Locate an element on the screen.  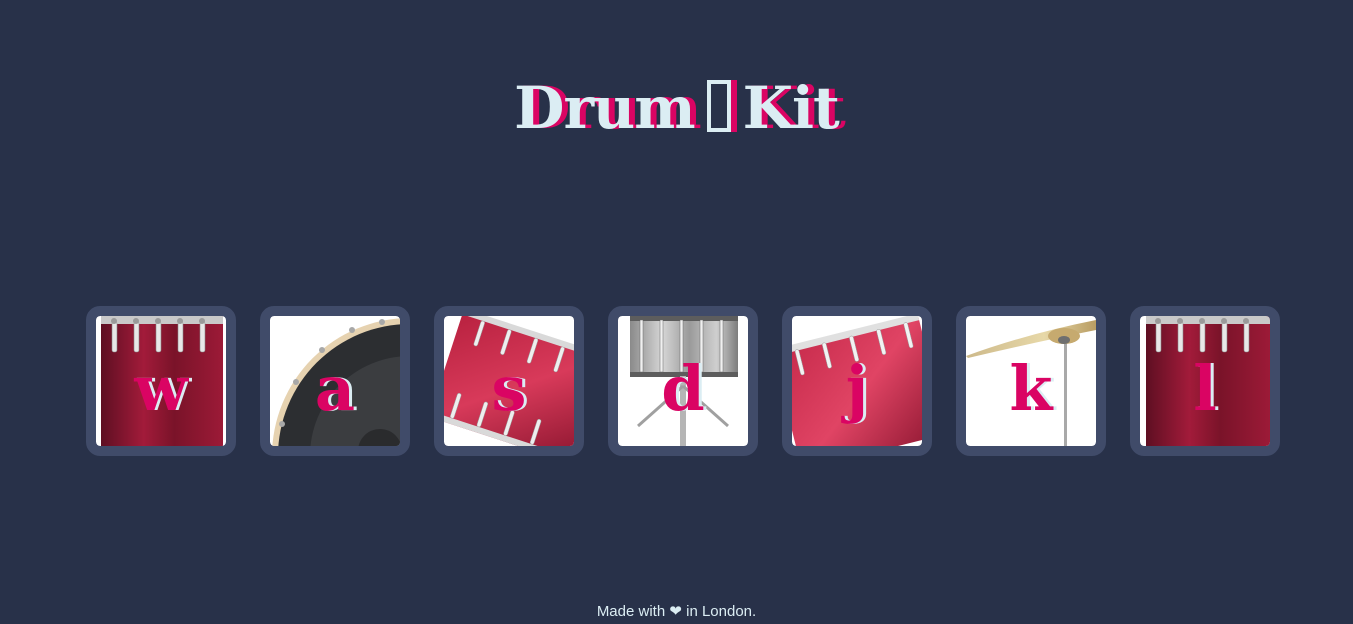
drum-pad-j-face: j is located at coordinates (857, 381).